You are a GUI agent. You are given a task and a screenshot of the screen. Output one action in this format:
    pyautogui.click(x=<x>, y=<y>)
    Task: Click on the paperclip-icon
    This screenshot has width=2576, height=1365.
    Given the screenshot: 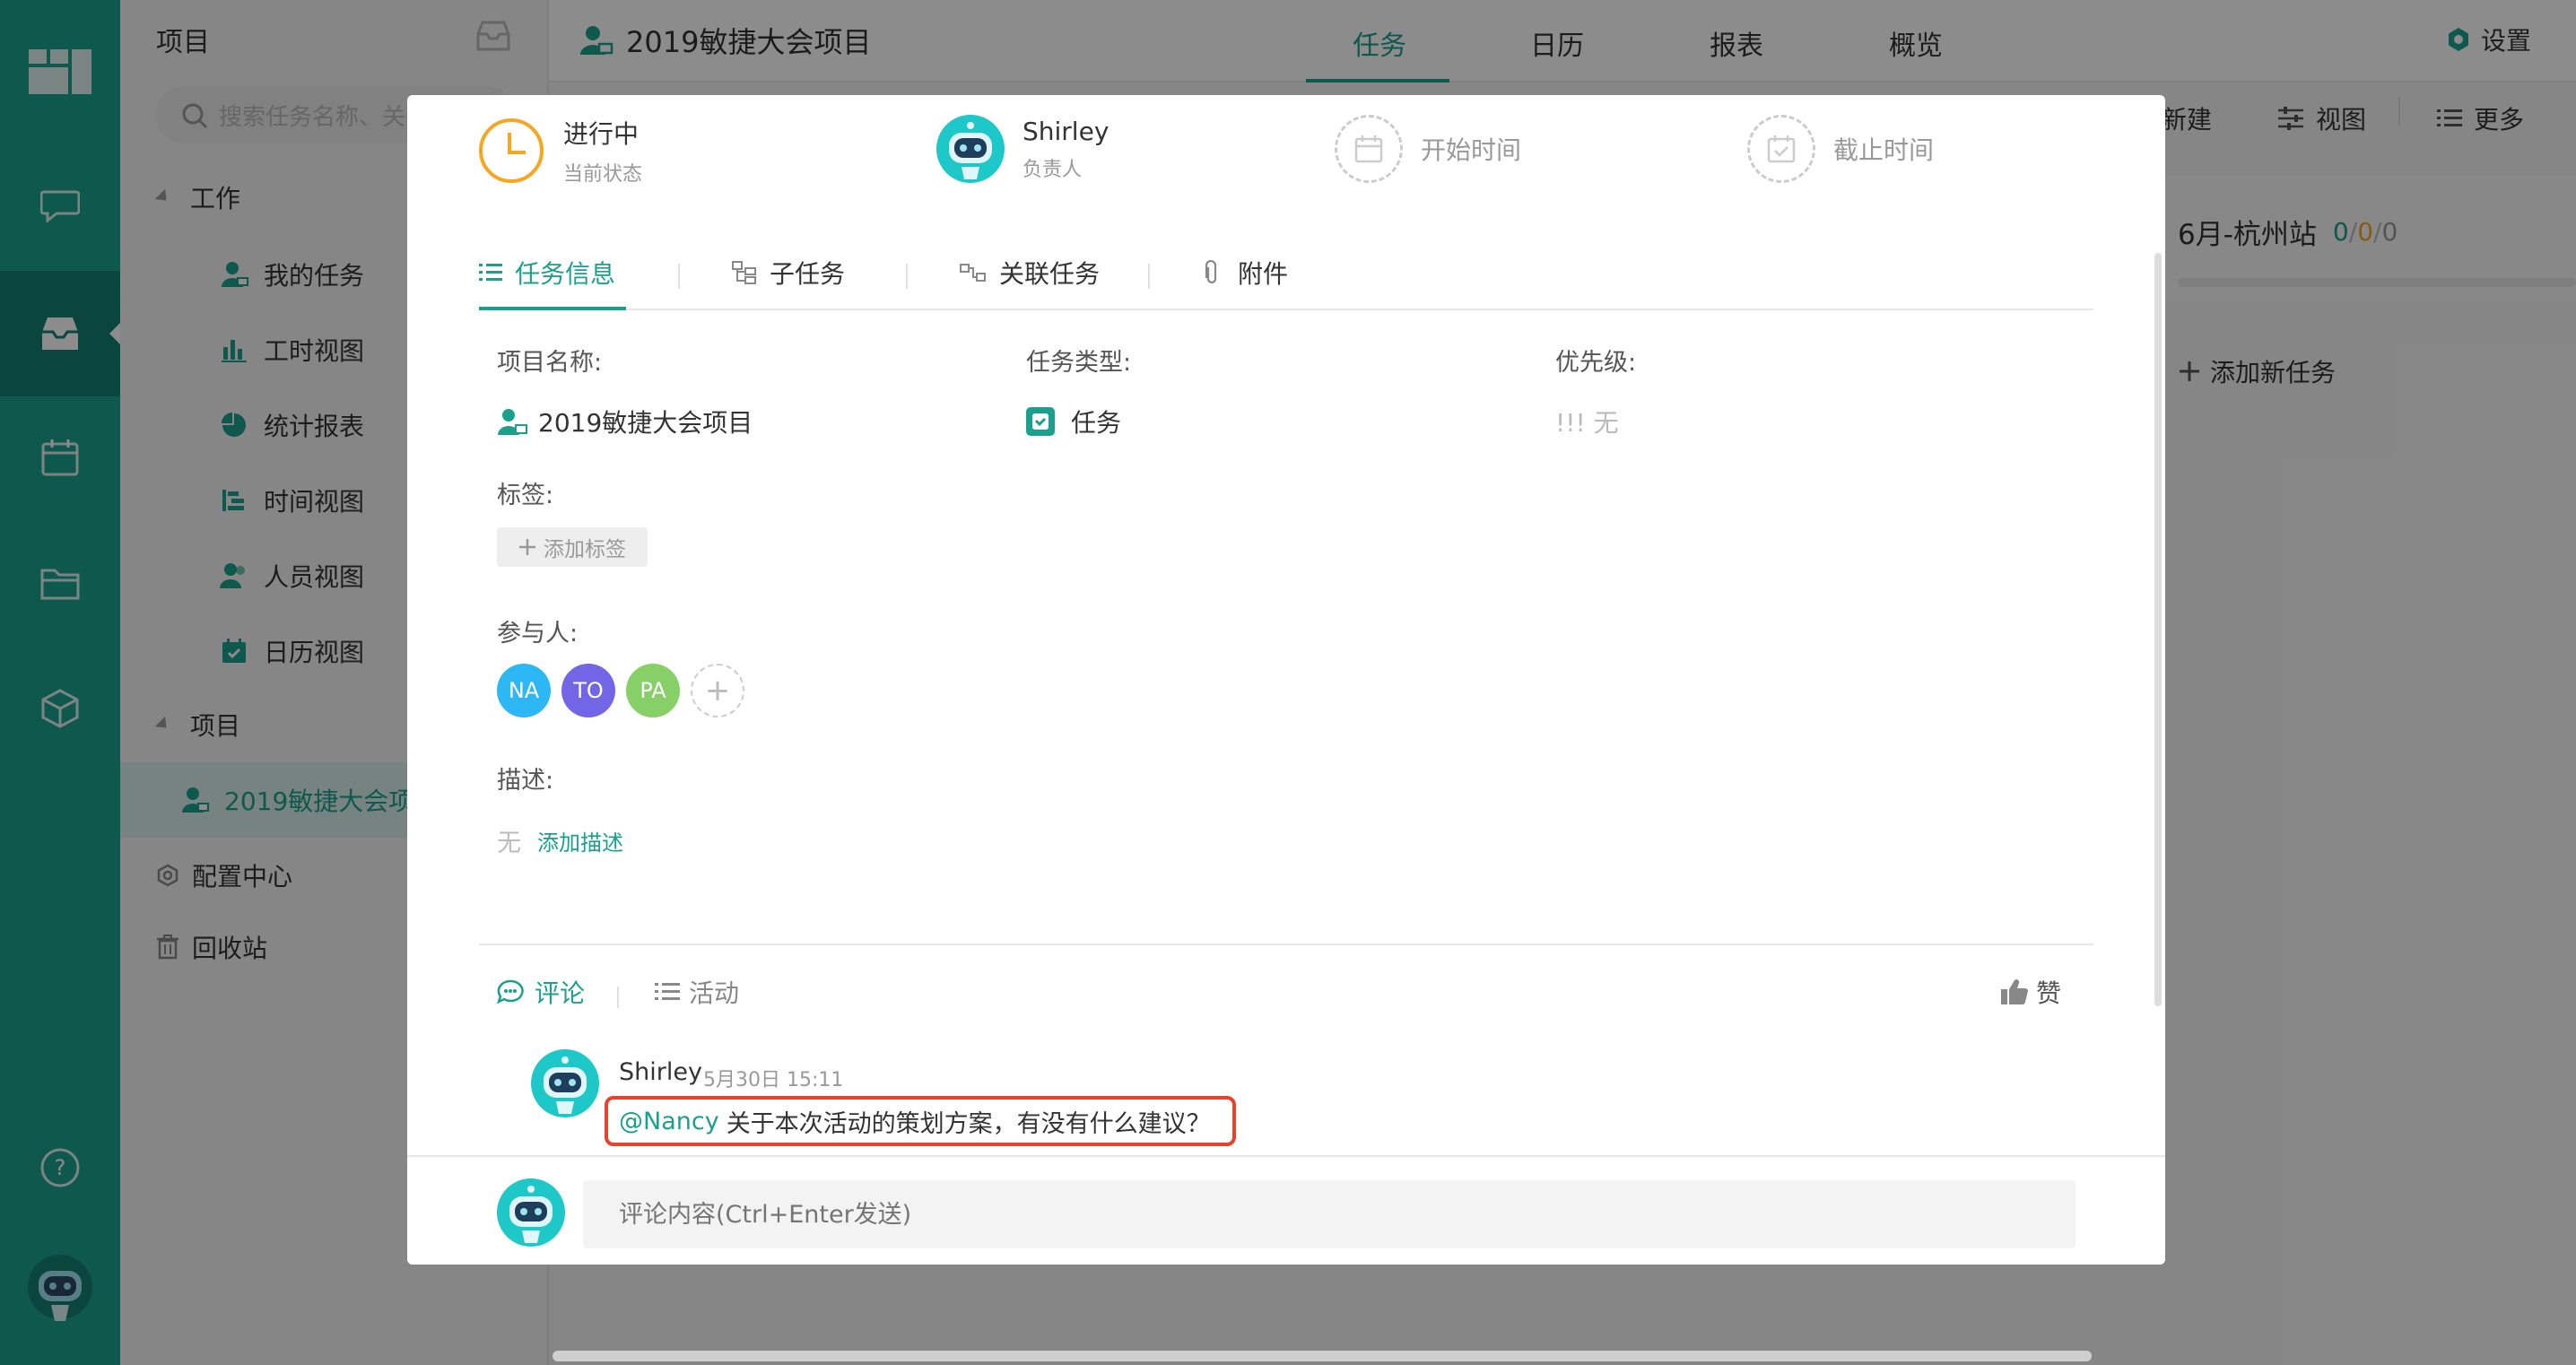 What is the action you would take?
    pyautogui.click(x=1212, y=272)
    